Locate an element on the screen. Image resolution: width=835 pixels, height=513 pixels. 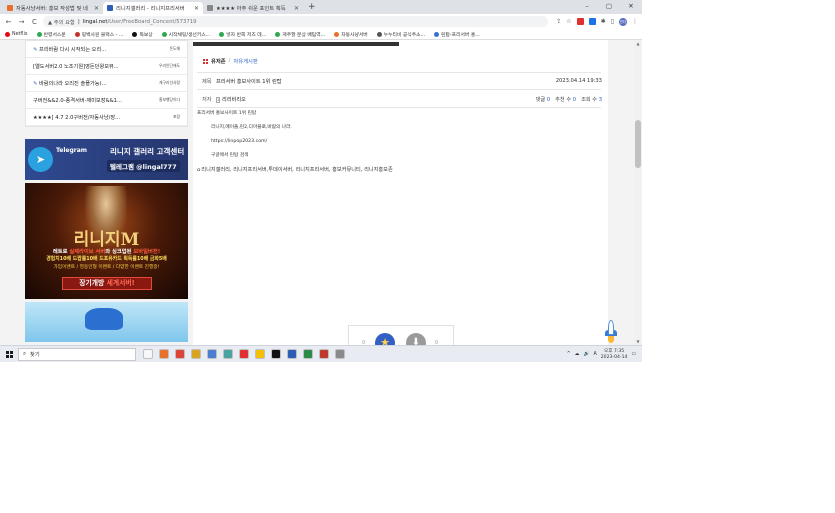
reload-button: C is located at coordinates (34, 22).